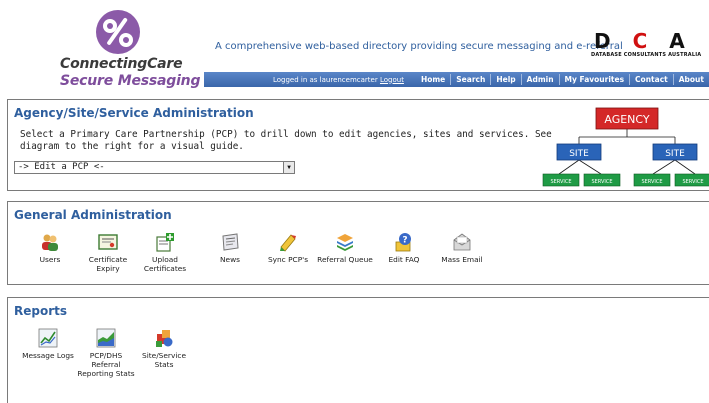 The height and width of the screenshot is (403, 709). What do you see at coordinates (50, 259) in the screenshot?
I see `users-label: Users` at bounding box center [50, 259].